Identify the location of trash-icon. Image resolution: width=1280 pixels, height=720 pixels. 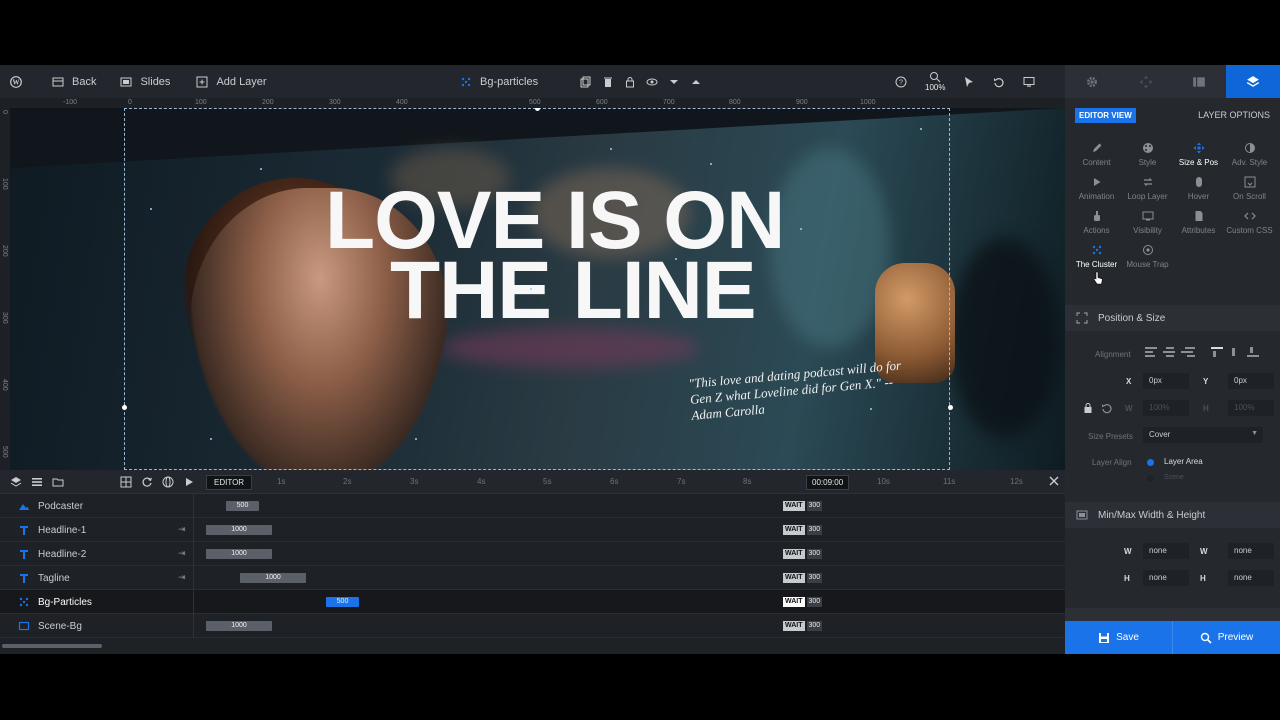
(608, 82).